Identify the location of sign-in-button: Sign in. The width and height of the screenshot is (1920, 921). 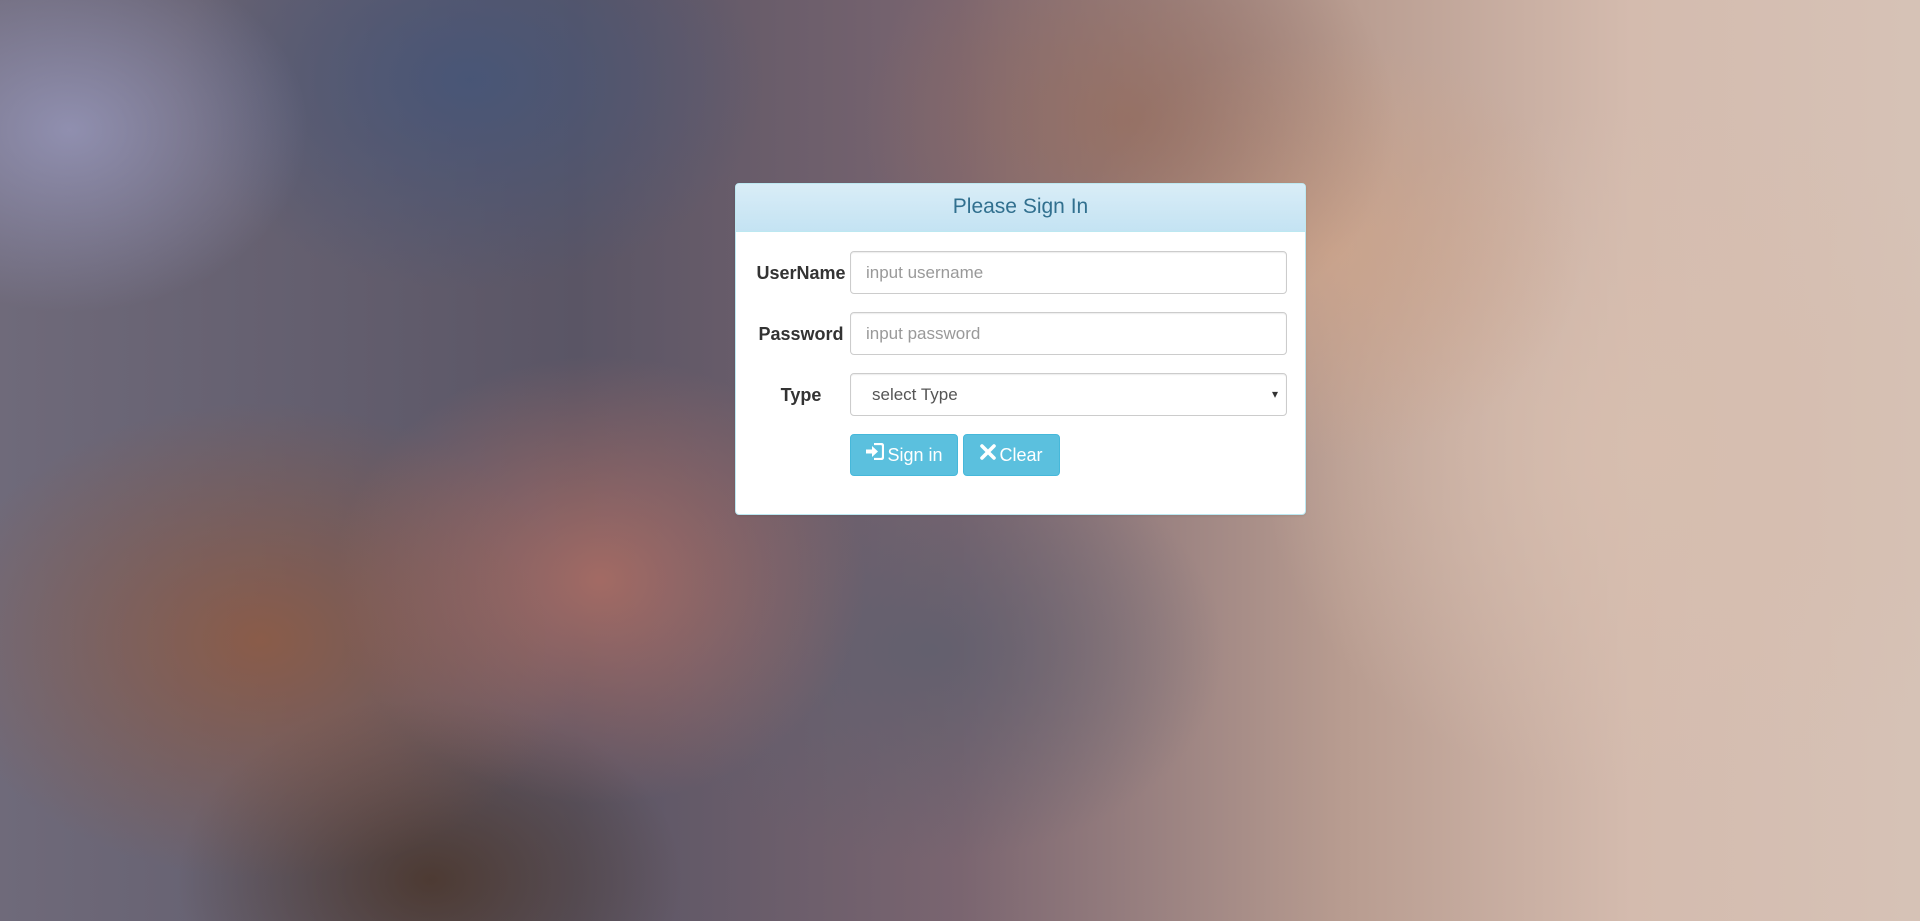
(904, 455).